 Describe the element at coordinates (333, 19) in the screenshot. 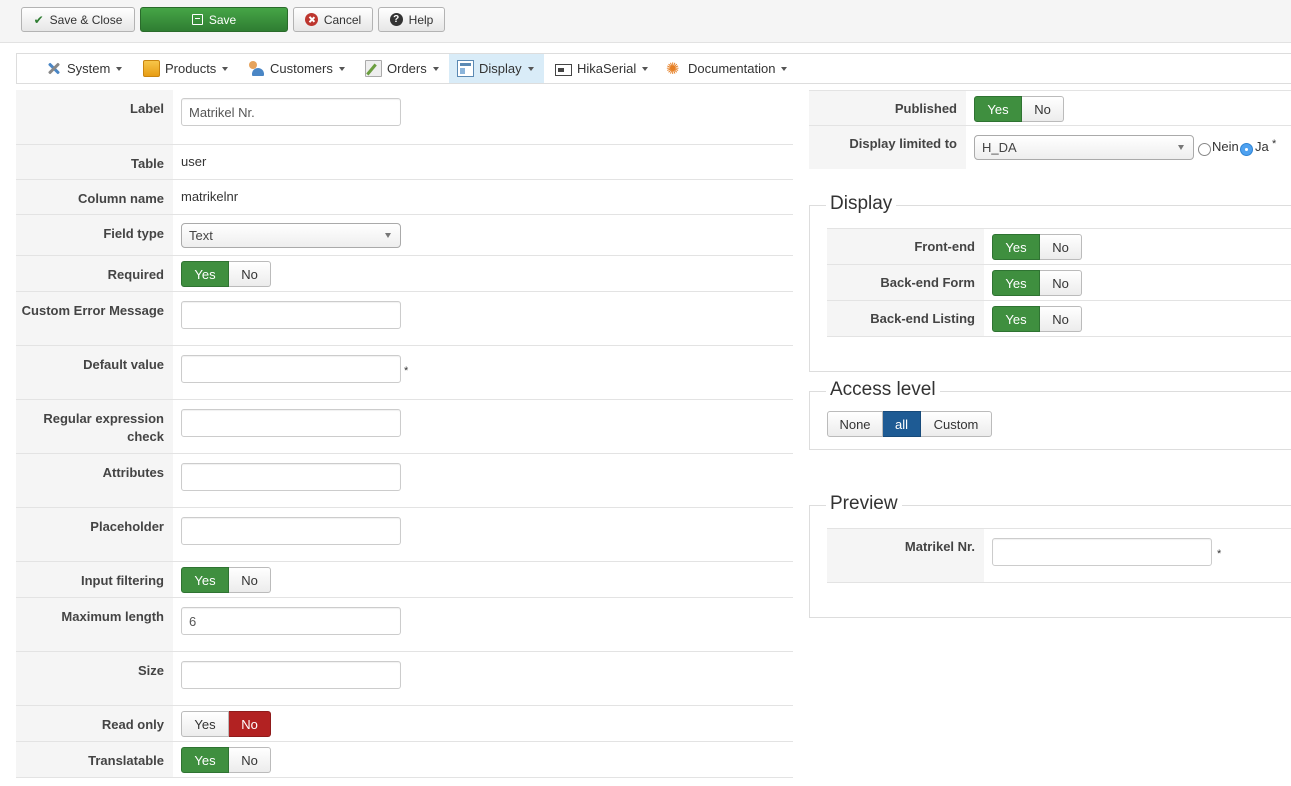

I see `cancel-button: Cancel` at that location.